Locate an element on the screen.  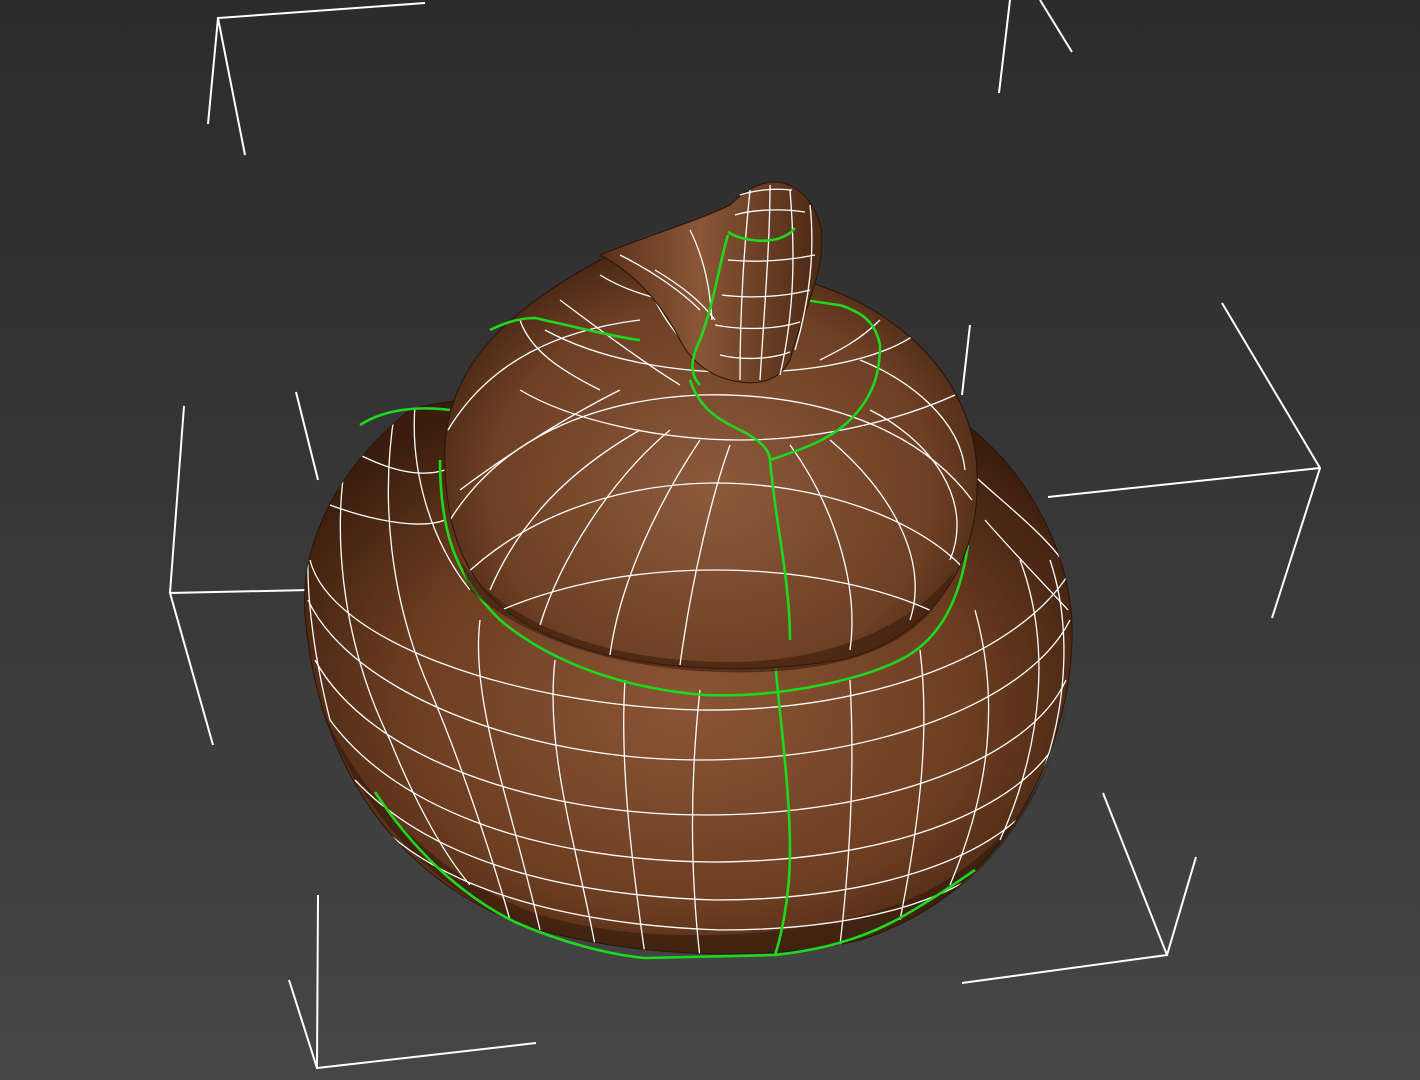
bbox-corner-left is located at coordinates (239, 667).